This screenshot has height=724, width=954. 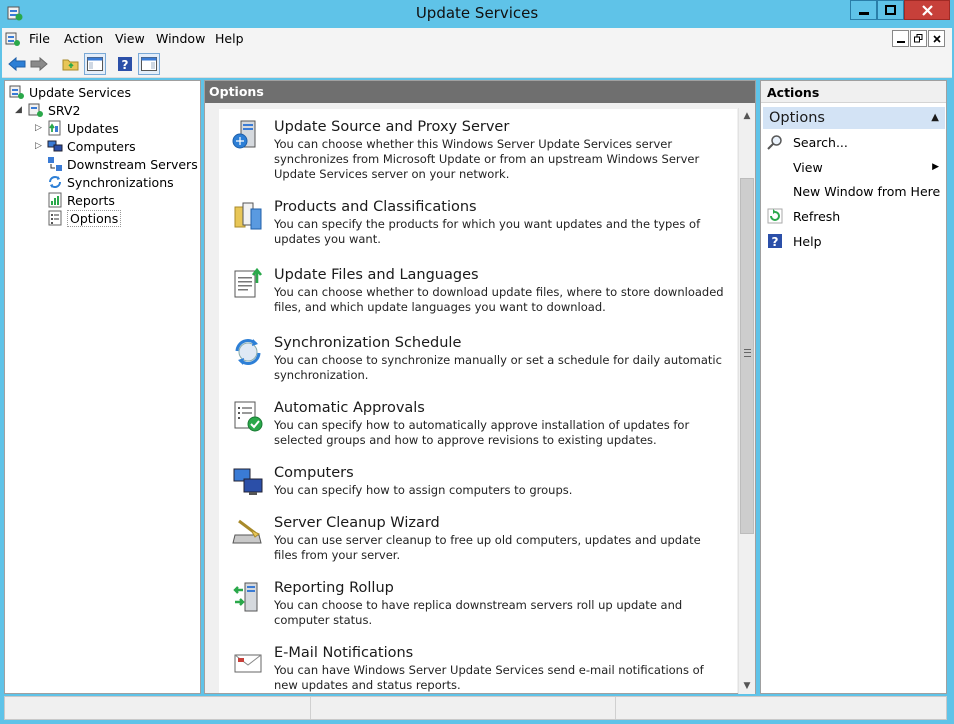 I want to click on maximize-button, so click(x=890, y=10).